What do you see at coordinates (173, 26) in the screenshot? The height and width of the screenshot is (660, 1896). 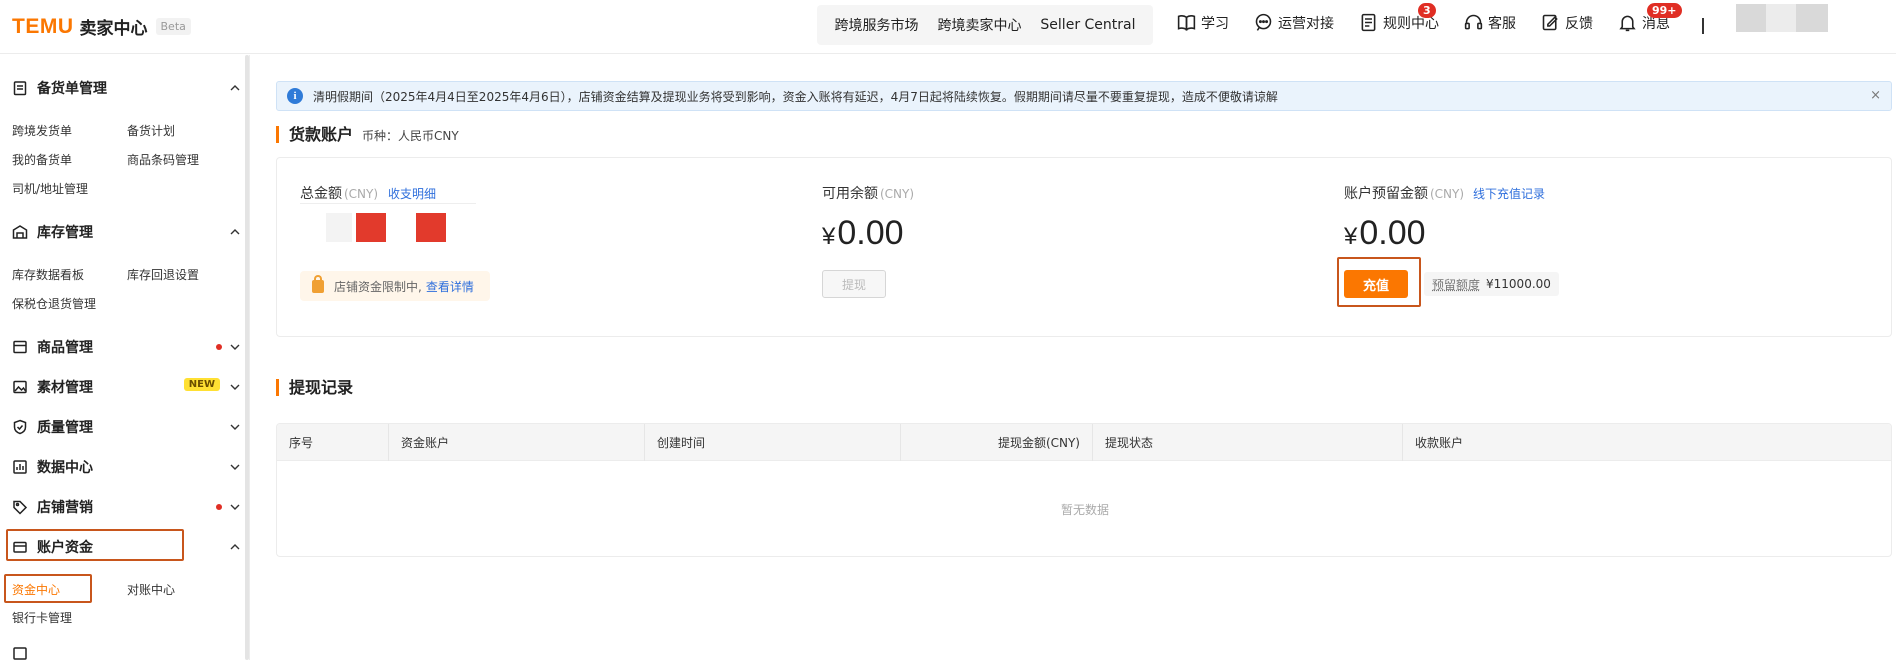 I see `beta-badge: Beta` at bounding box center [173, 26].